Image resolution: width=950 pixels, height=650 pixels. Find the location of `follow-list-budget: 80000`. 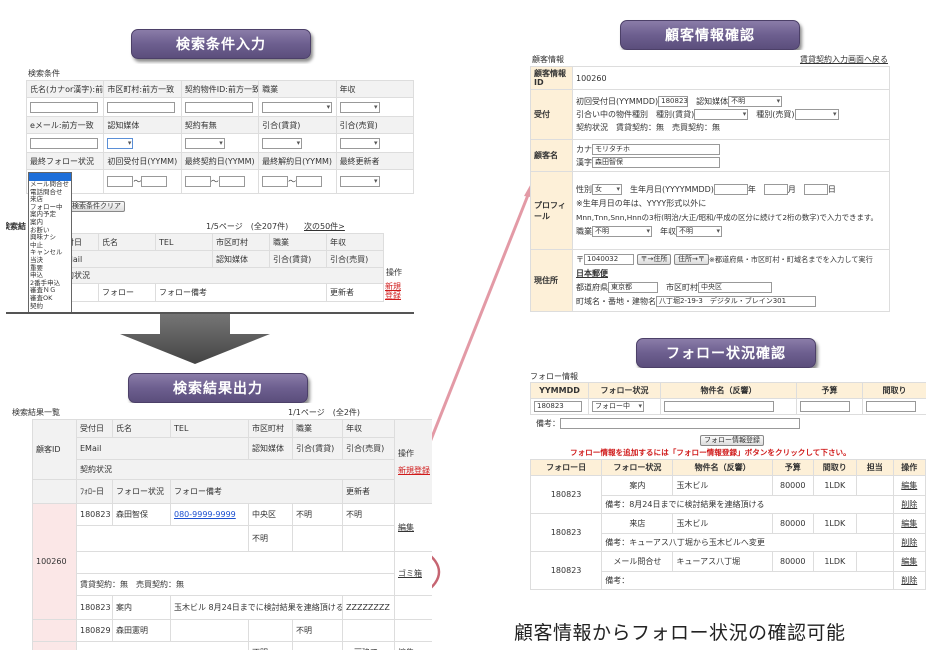

follow-list-budget: 80000 is located at coordinates (792, 523).